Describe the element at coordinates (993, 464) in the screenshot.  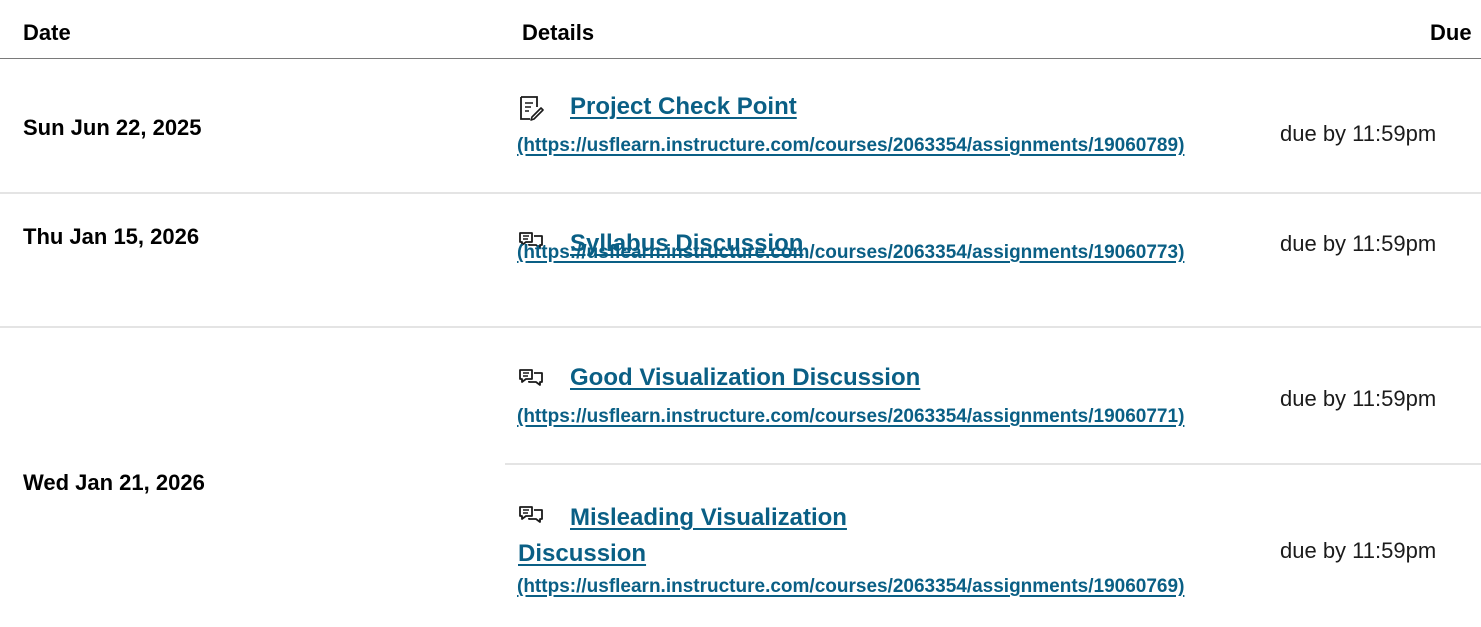
I see `item-divider` at that location.